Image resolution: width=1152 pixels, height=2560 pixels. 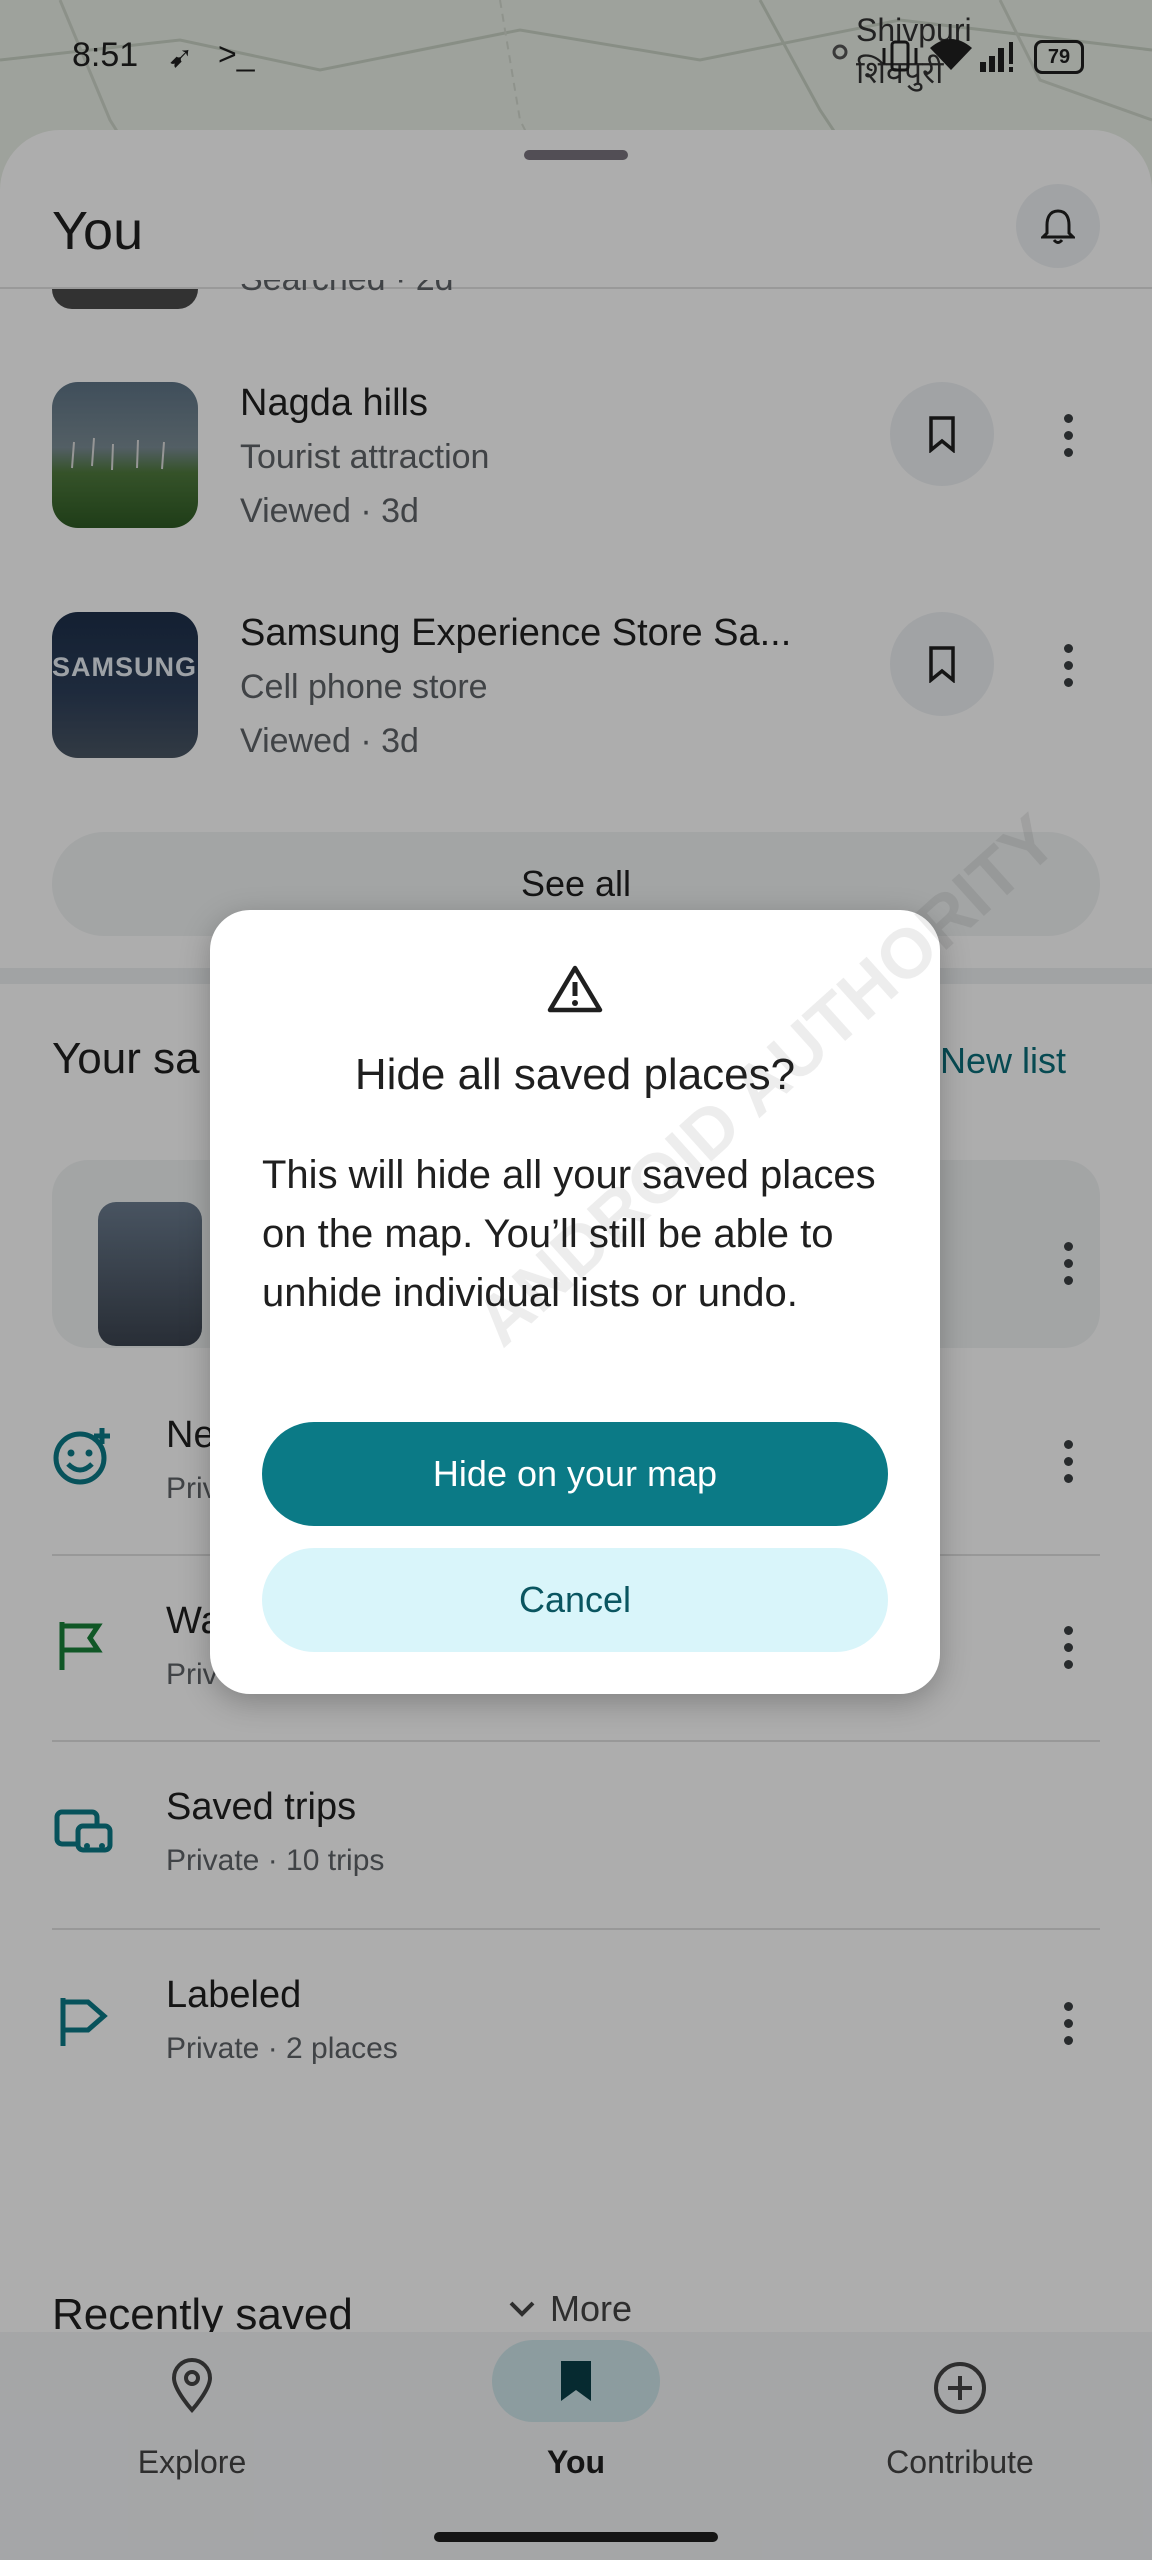 What do you see at coordinates (575, 1600) in the screenshot?
I see `cancel-button: Cancel` at bounding box center [575, 1600].